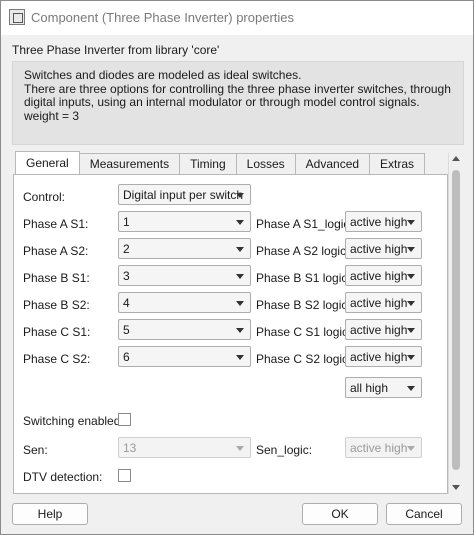  I want to click on all-logic-value: all high, so click(369, 387).